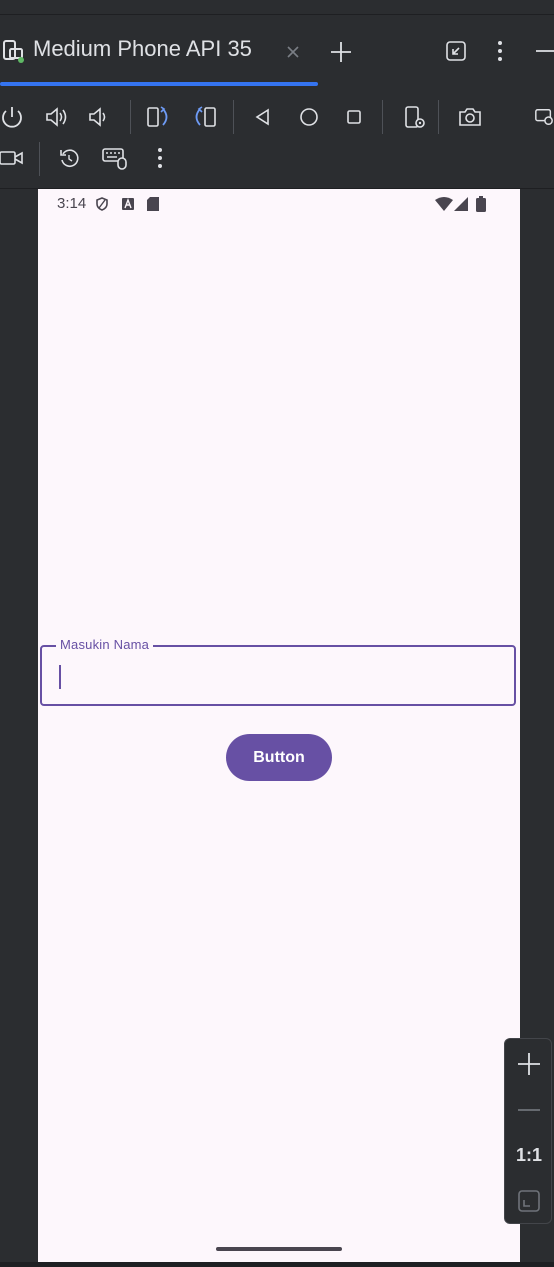  I want to click on active-tab-indicator, so click(159, 84).